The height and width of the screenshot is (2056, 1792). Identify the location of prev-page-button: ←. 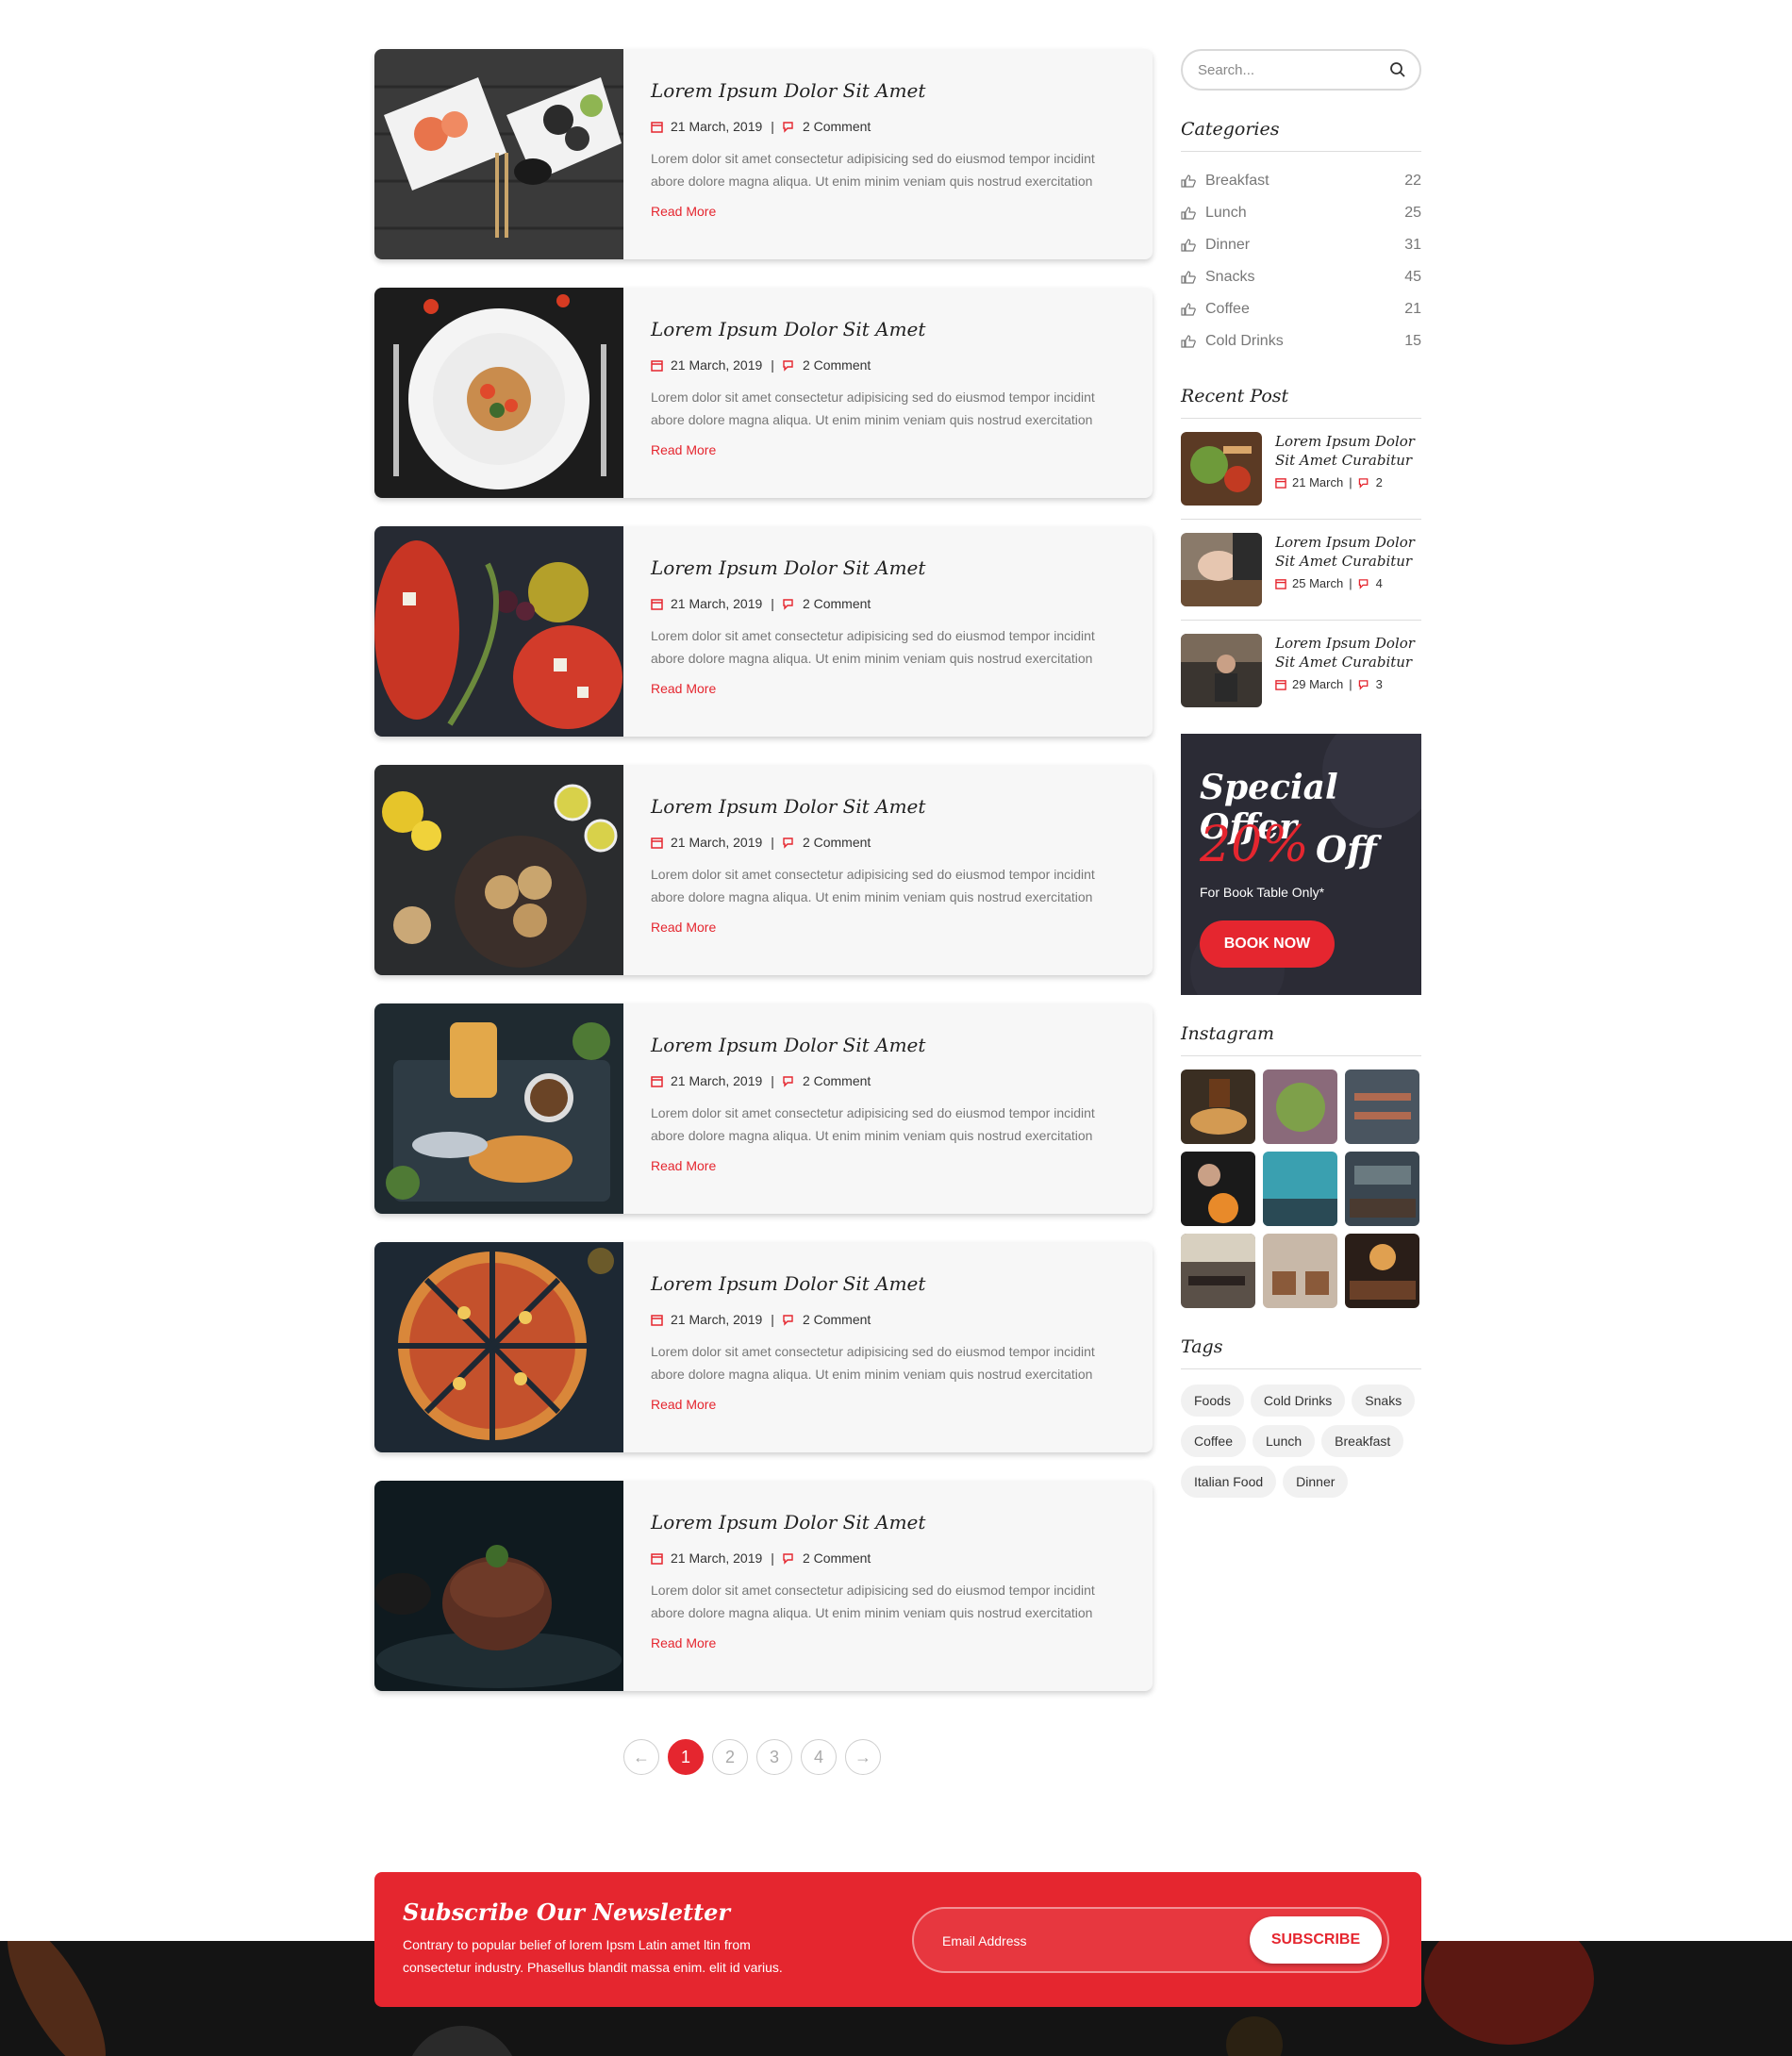
(641, 1757).